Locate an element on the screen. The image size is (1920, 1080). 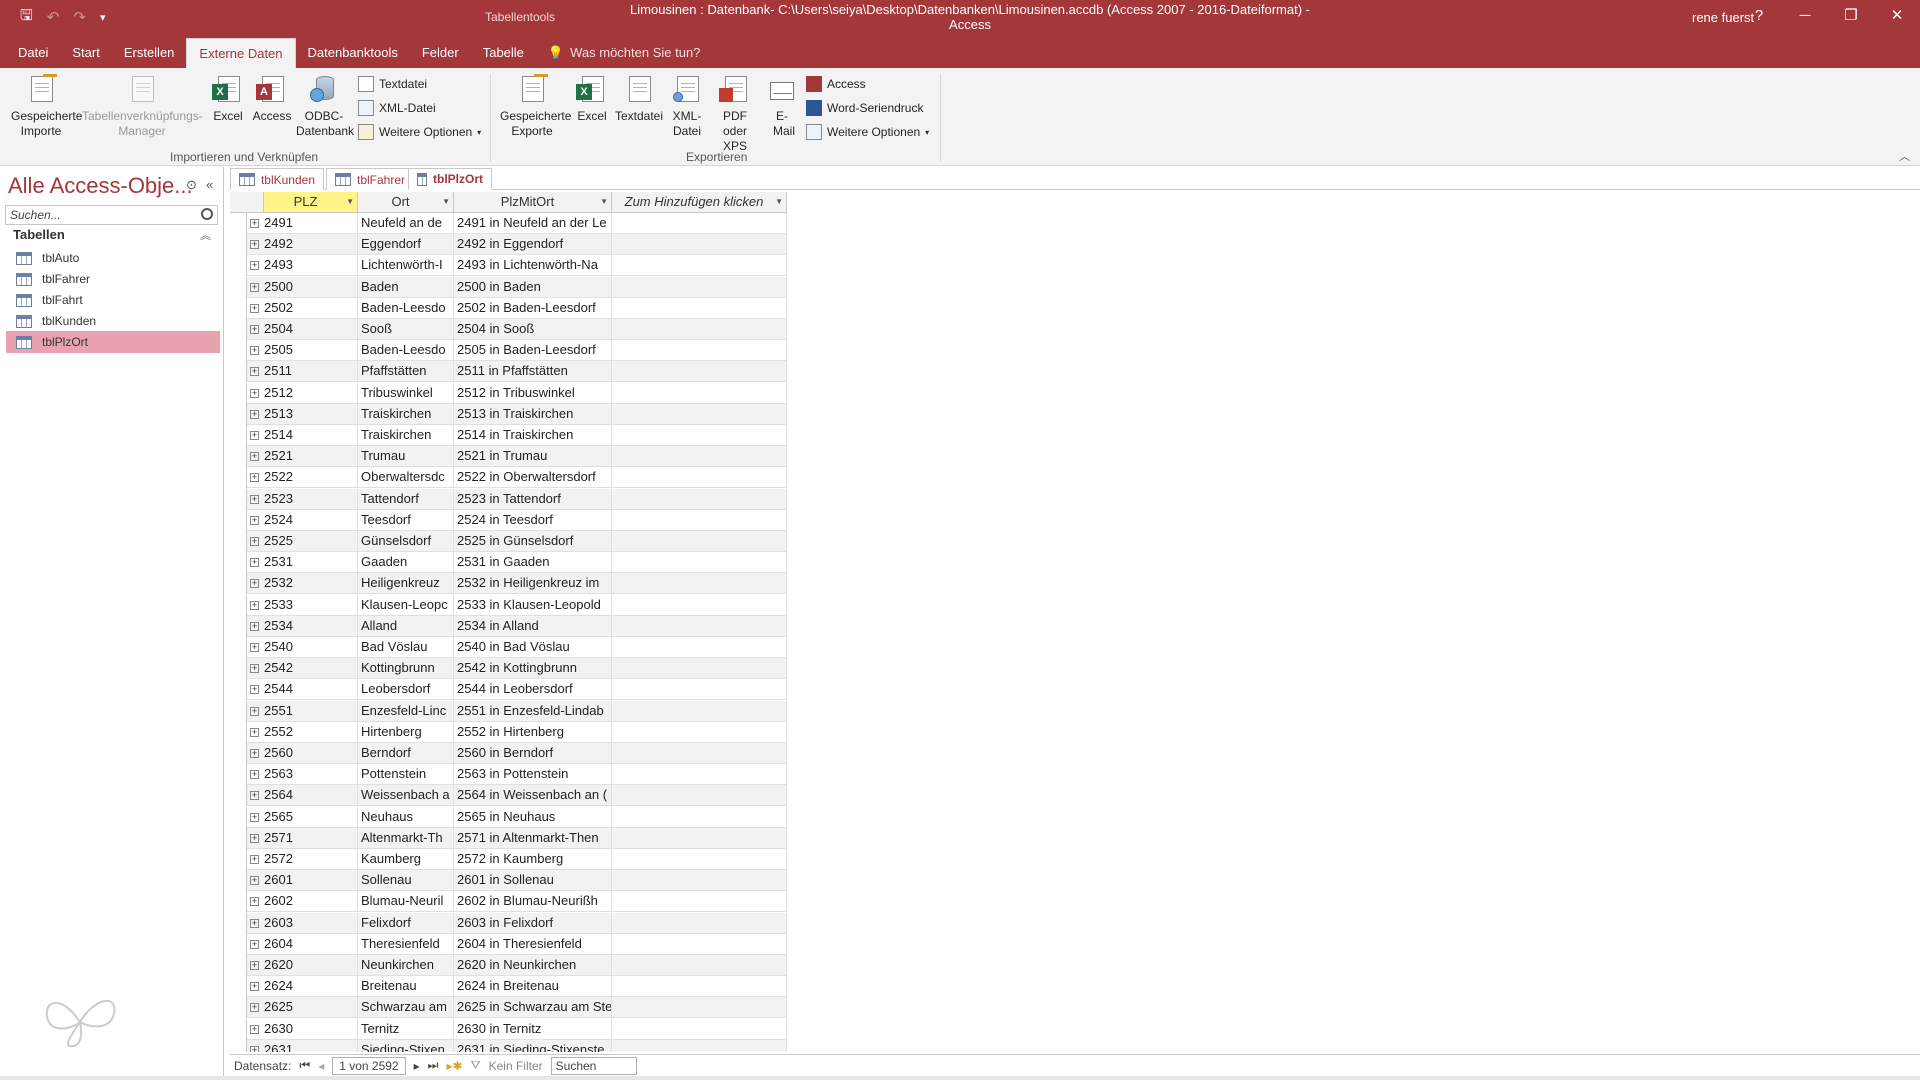
cell-plz: 2502 is located at coordinates (311, 308).